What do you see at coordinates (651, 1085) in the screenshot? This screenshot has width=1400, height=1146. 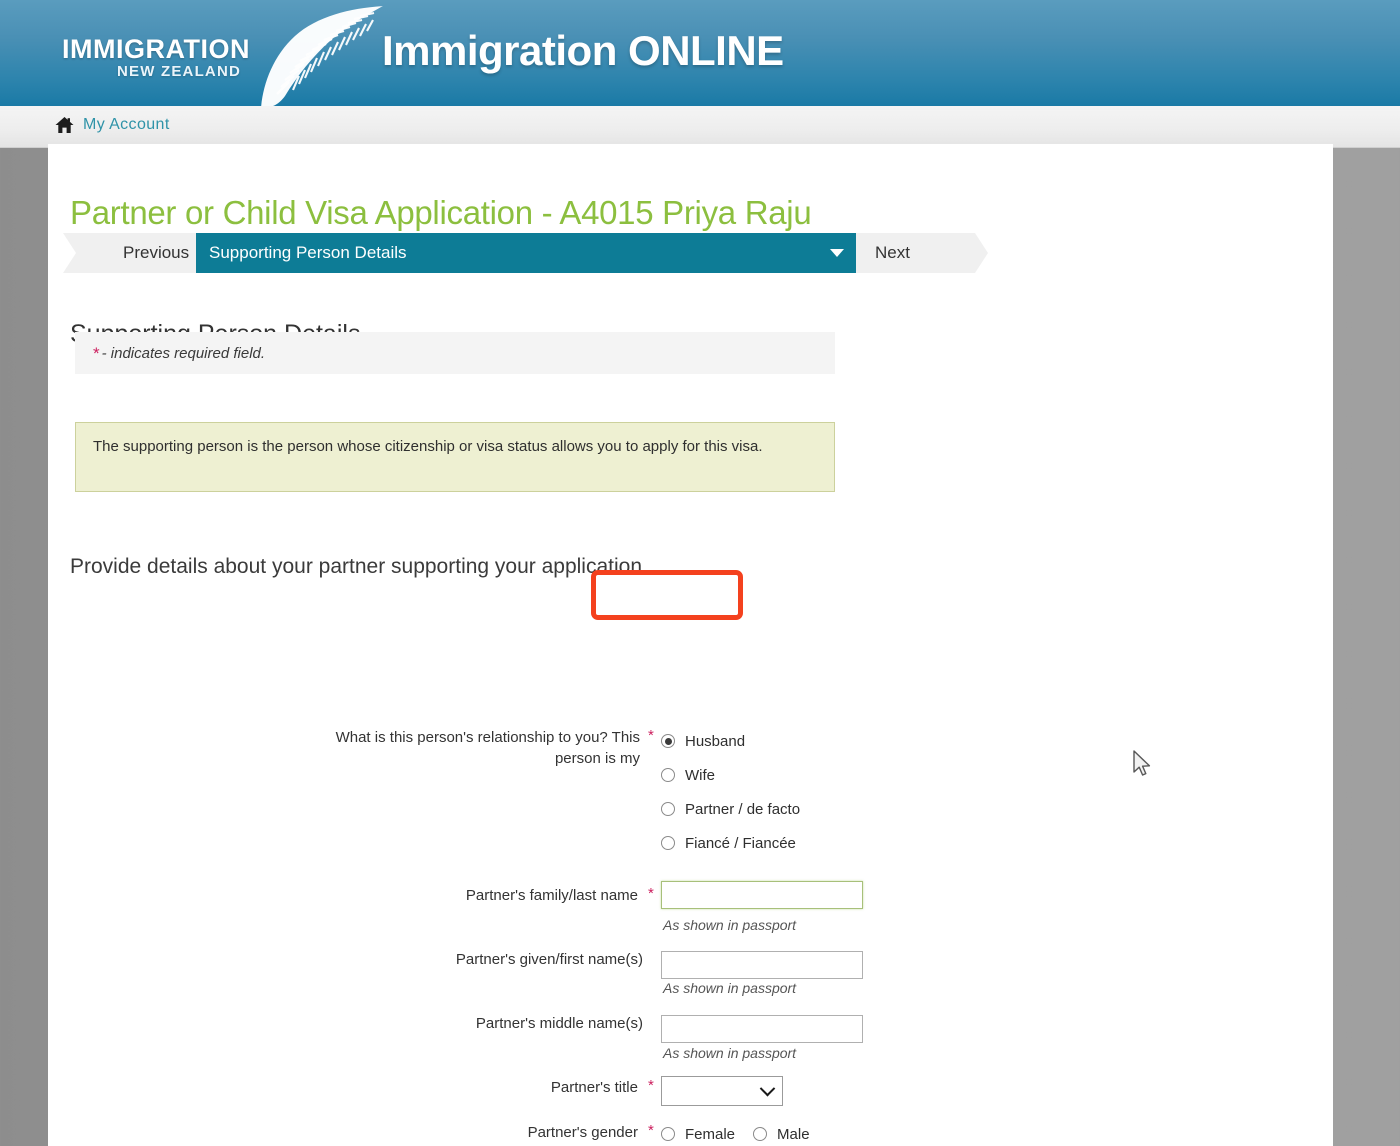 I see `title-required-asterisk: *` at bounding box center [651, 1085].